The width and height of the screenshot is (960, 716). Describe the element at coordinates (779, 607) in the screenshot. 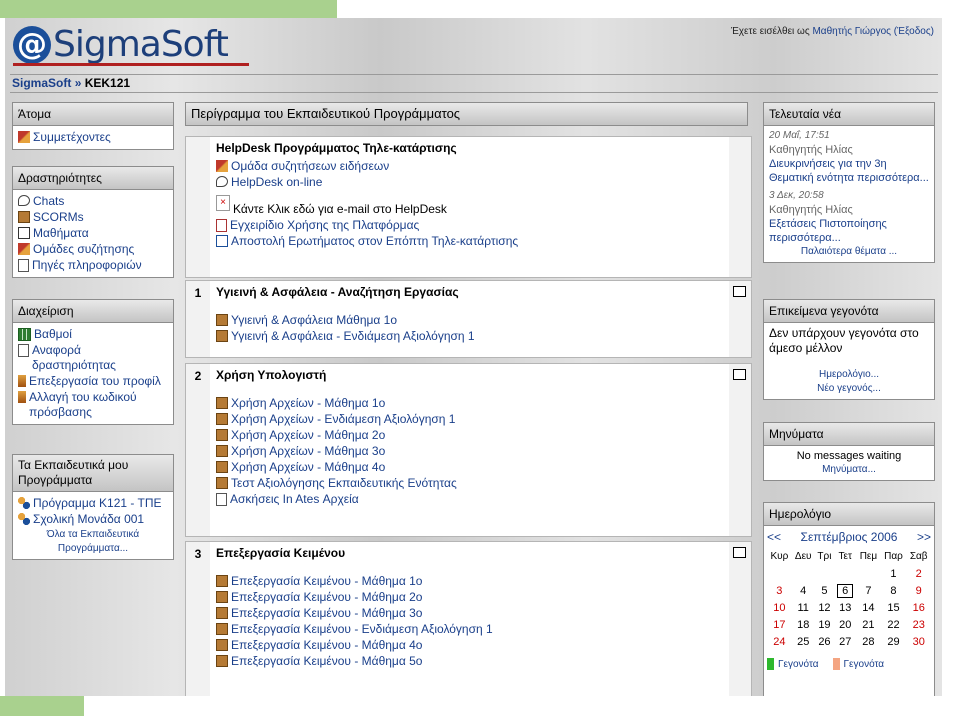

I see `calendar-day: 10` at that location.